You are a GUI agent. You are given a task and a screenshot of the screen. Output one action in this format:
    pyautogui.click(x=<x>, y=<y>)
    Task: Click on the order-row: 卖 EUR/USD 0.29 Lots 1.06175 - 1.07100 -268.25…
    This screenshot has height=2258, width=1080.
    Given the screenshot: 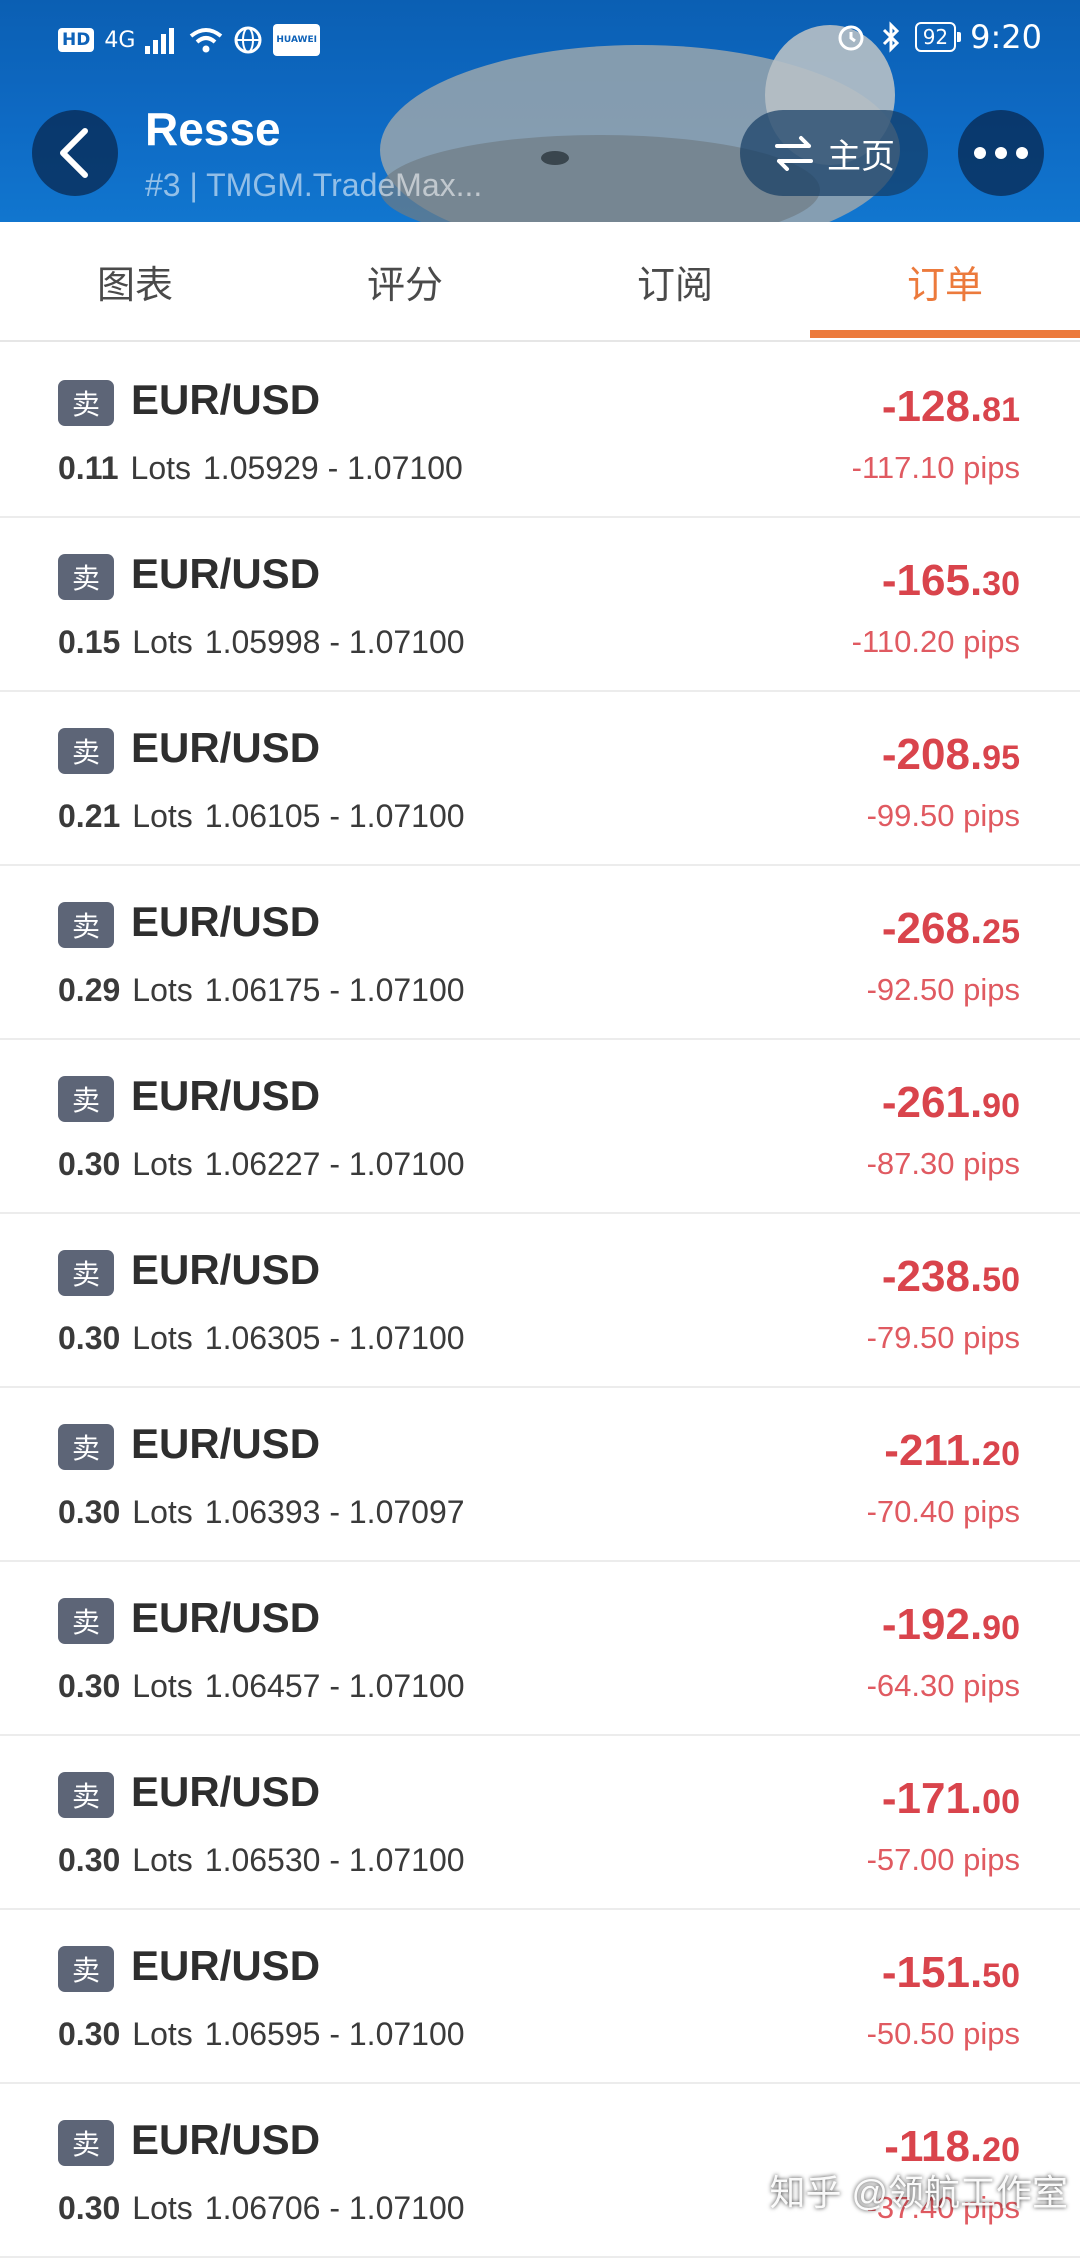 What is the action you would take?
    pyautogui.click(x=540, y=953)
    